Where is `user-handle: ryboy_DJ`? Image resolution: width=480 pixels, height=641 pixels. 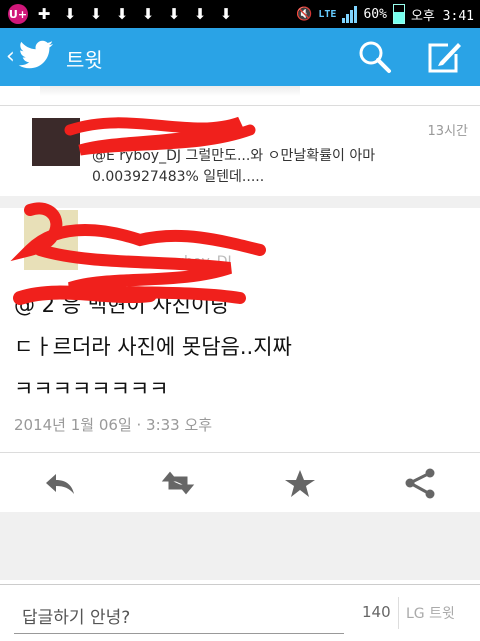 user-handle: ryboy_DJ is located at coordinates (201, 262).